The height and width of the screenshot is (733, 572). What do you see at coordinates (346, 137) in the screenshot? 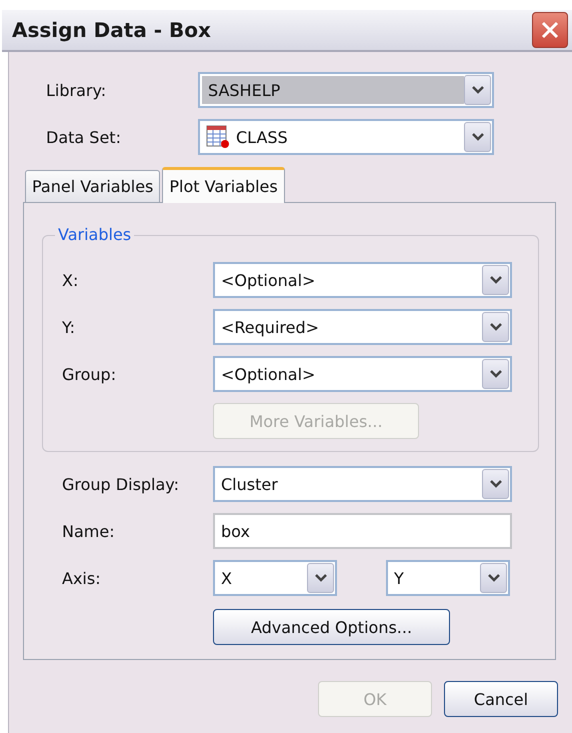
I see `dropdown-field: CLASS` at bounding box center [346, 137].